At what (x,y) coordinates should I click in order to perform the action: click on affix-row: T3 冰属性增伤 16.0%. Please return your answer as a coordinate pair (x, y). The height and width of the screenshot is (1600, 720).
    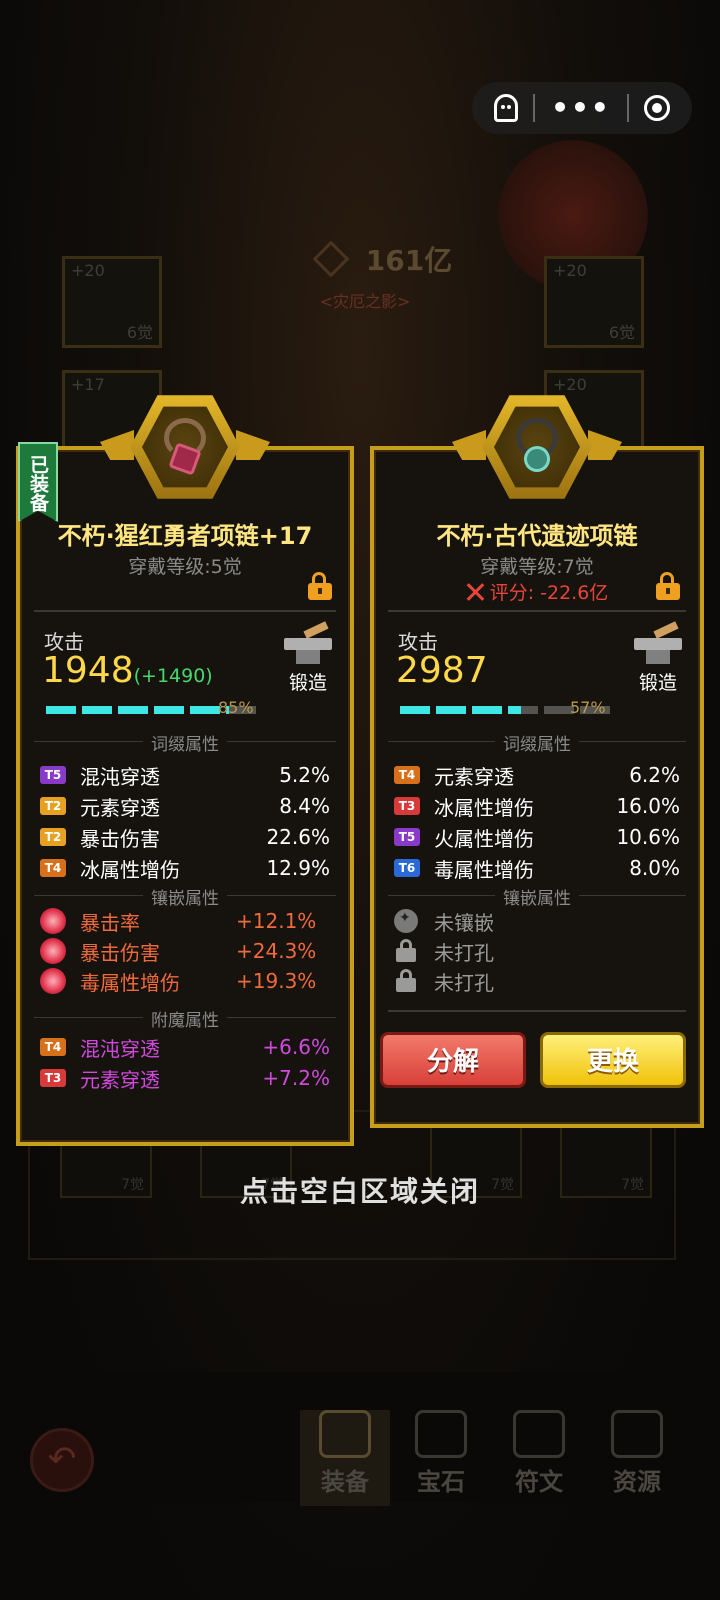
    Looking at the image, I should click on (537, 806).